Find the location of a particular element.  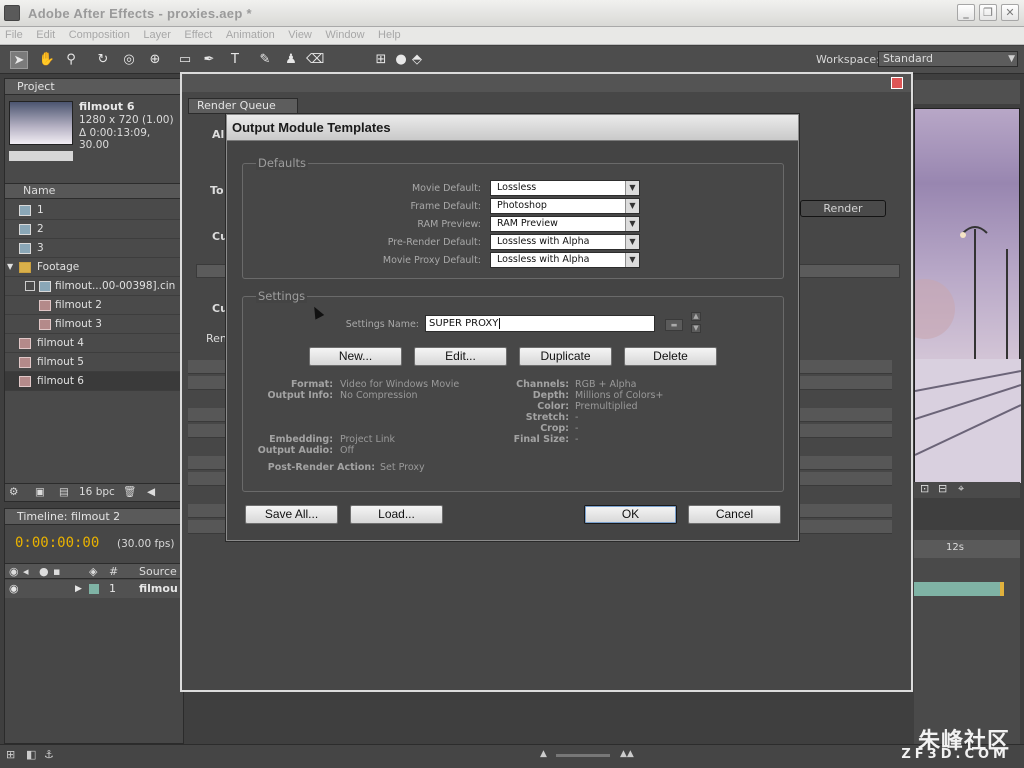

timeline-tab: Timeline: filmout 2 is located at coordinates (94, 517).